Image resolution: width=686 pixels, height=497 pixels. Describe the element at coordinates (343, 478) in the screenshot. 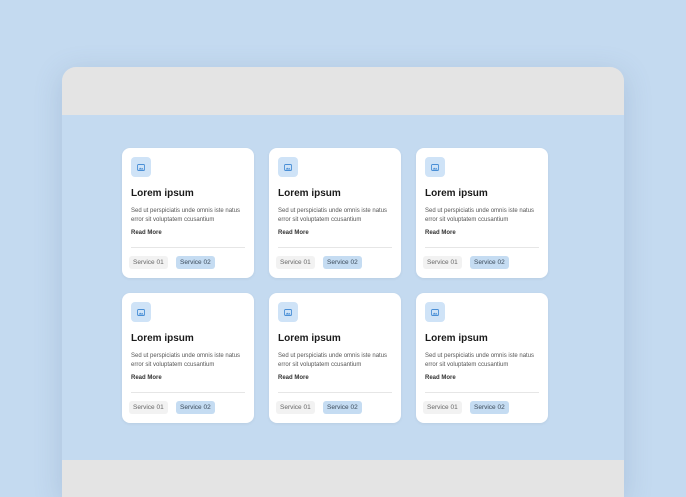

I see `browser-bottom-bar` at that location.